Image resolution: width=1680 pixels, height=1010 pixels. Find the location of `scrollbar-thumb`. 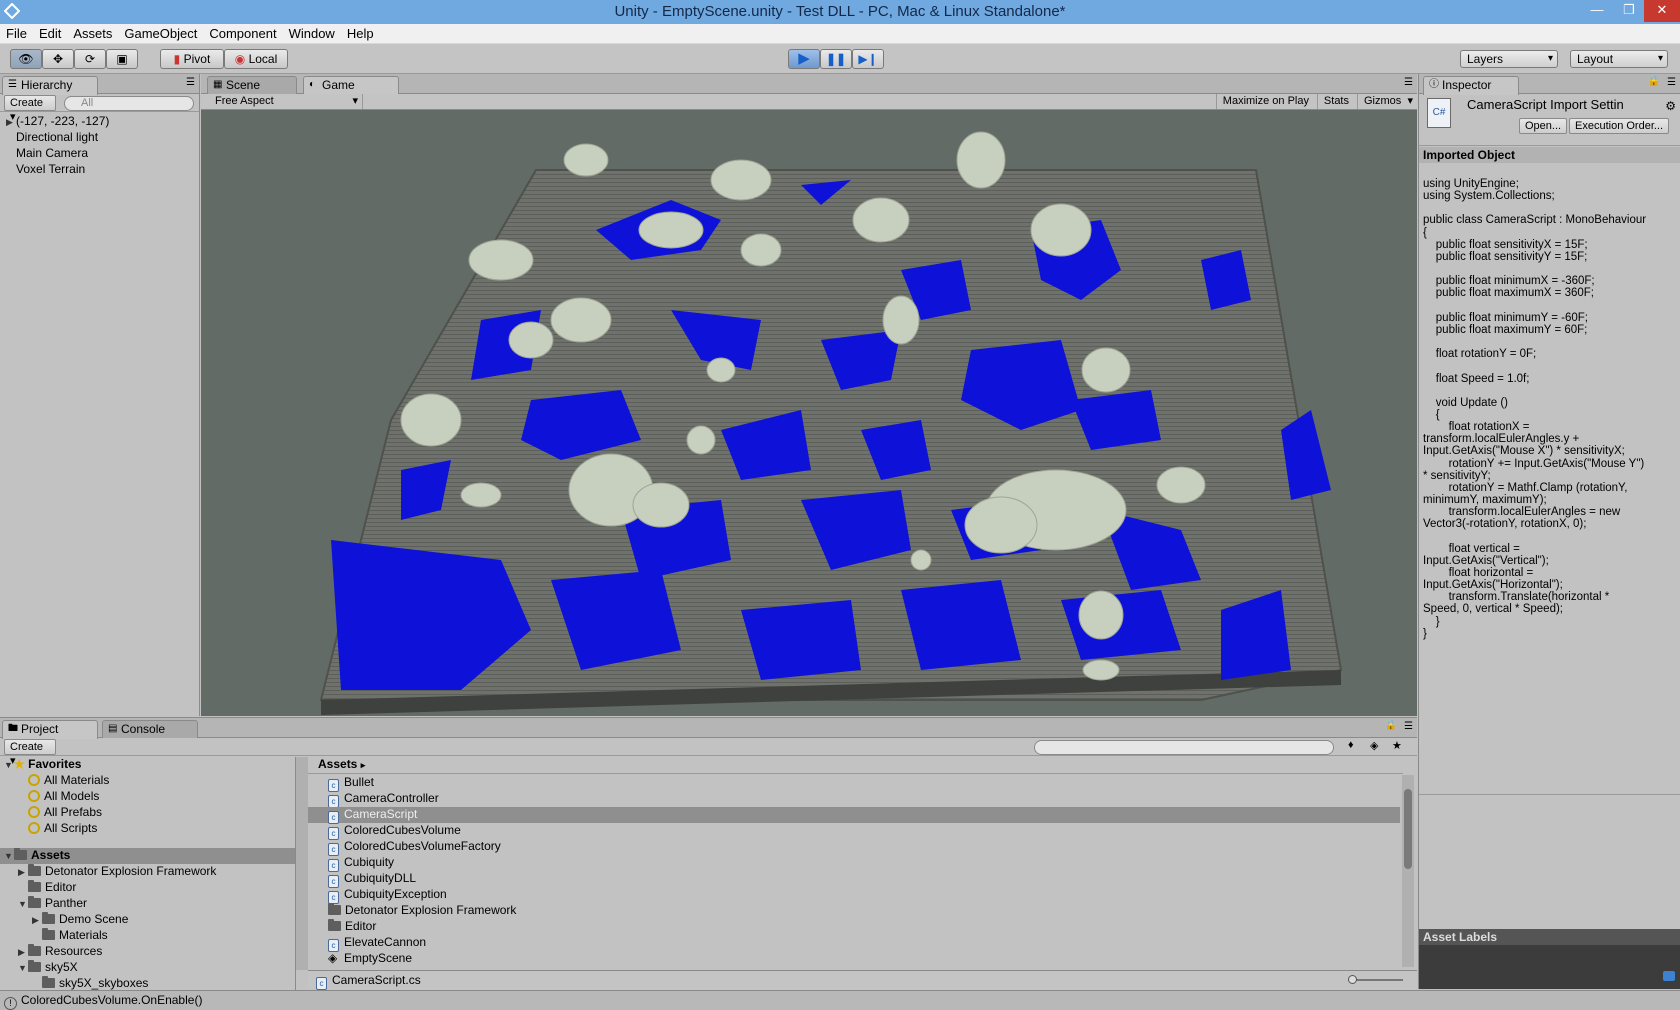

scrollbar-thumb is located at coordinates (1408, 829).